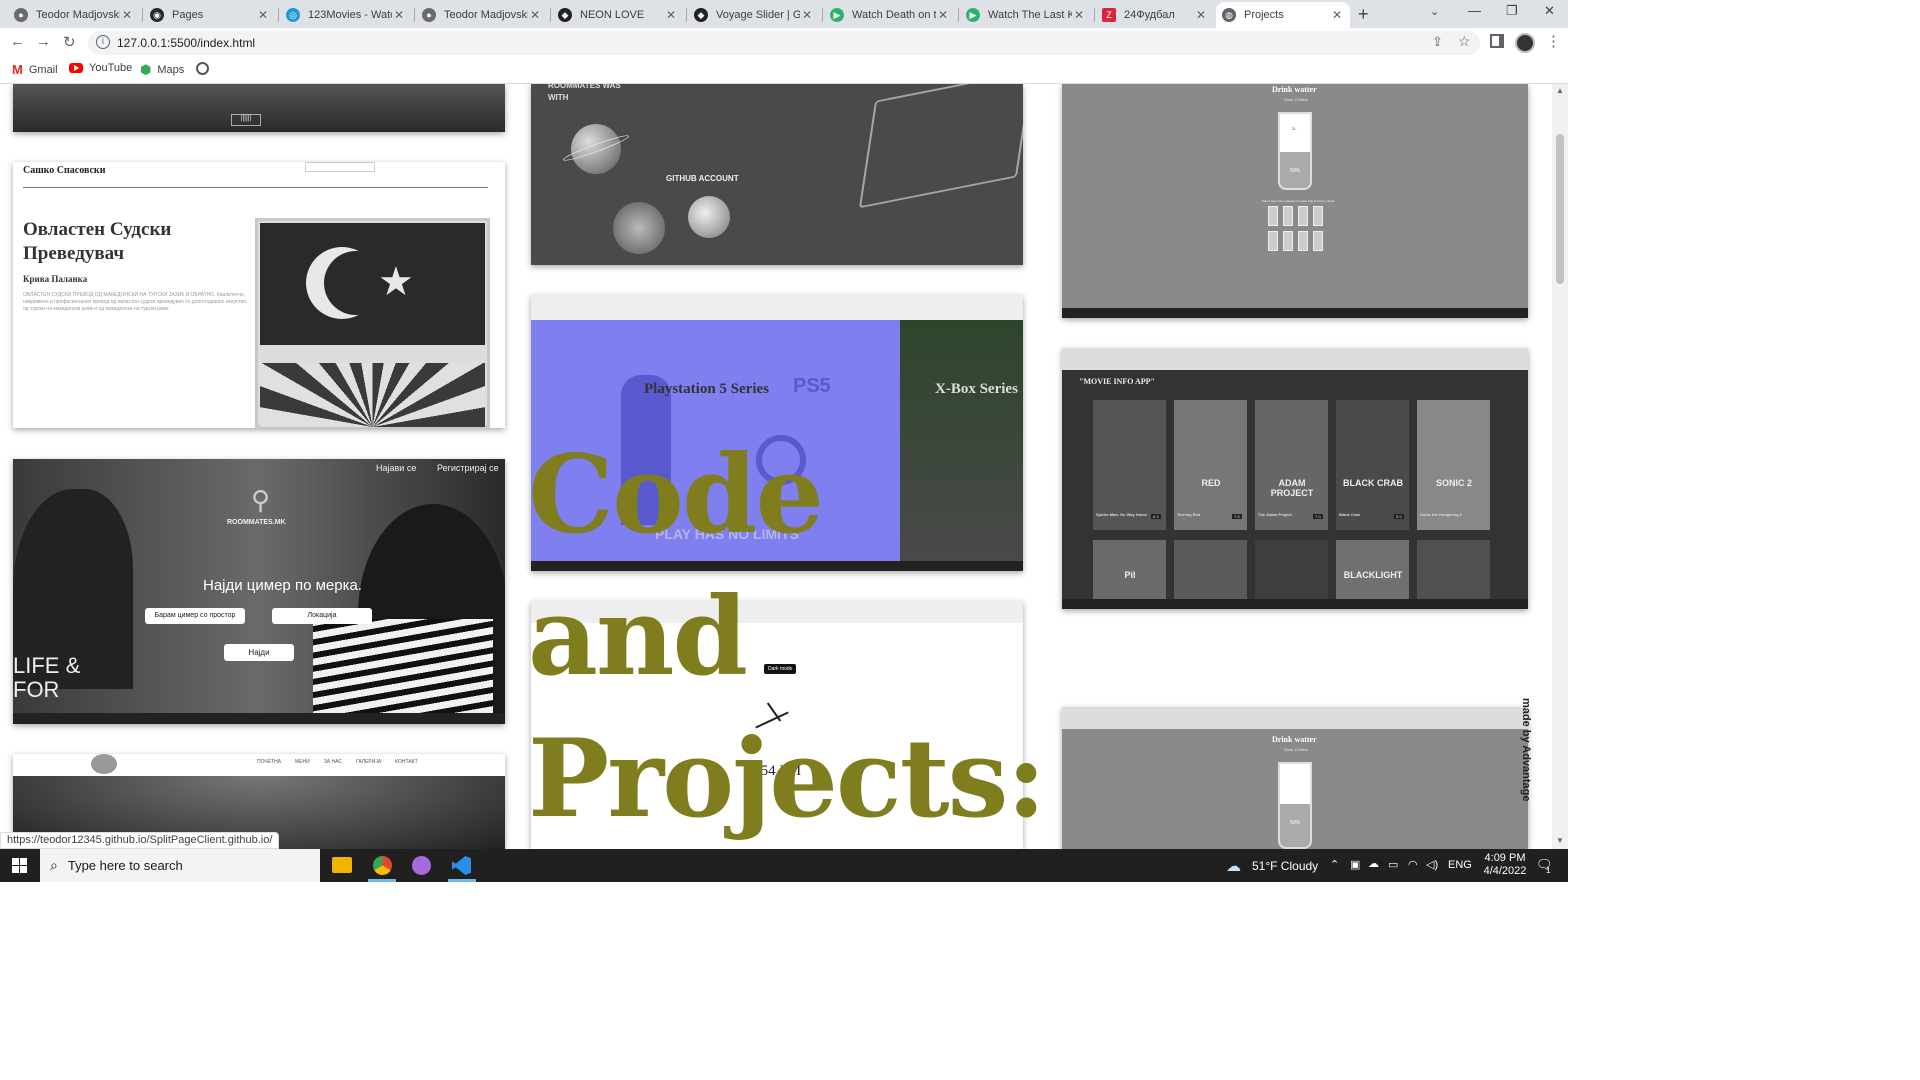 Image resolution: width=1920 pixels, height=1080 pixels. I want to click on taskbar-search: ⌕ Type here to search, so click(180, 865).